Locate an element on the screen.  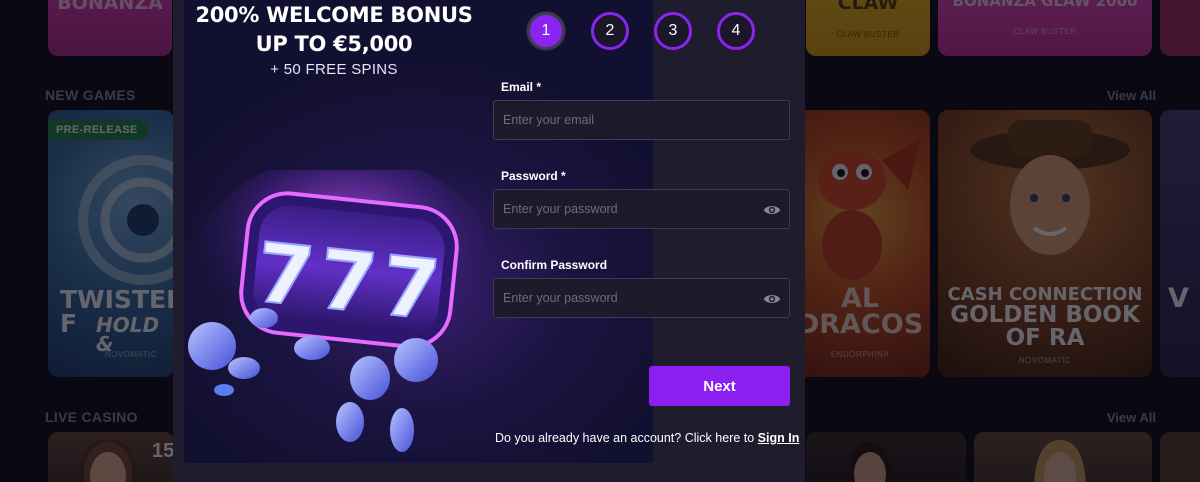
email-field-wrapper is located at coordinates (641, 120).